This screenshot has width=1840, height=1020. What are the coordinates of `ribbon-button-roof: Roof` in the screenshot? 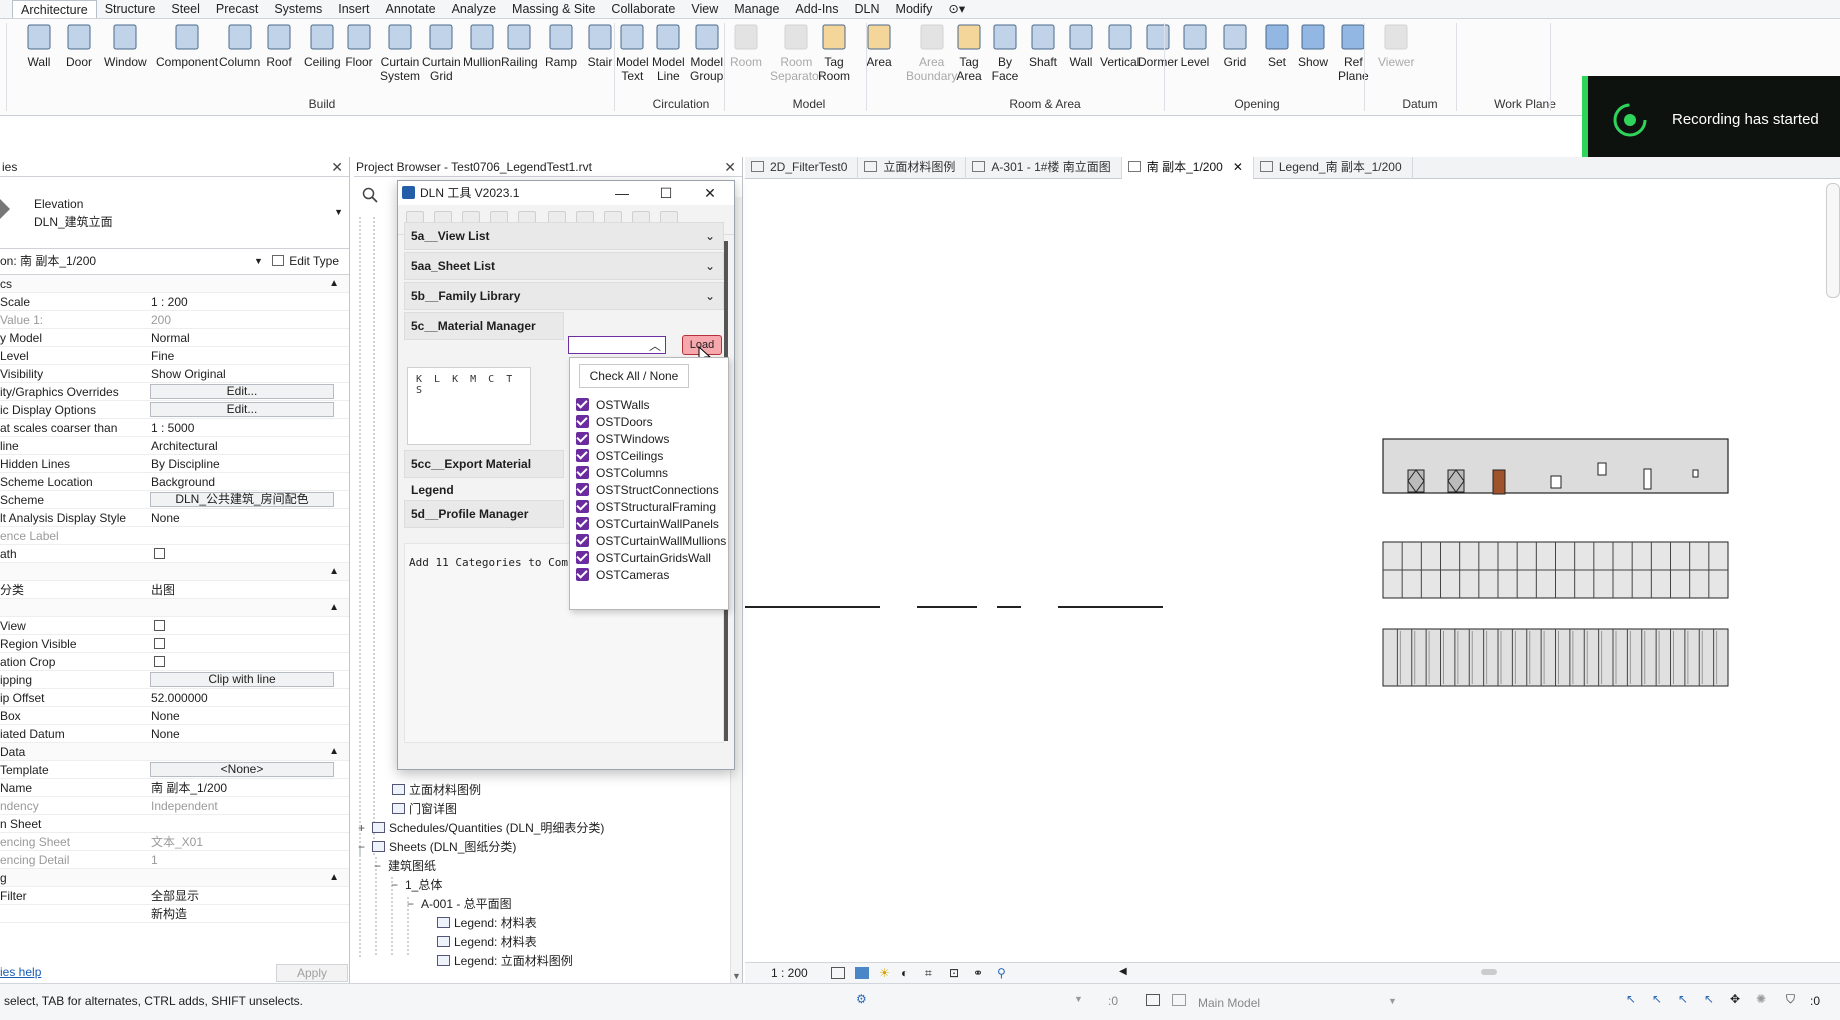 It's located at (279, 62).